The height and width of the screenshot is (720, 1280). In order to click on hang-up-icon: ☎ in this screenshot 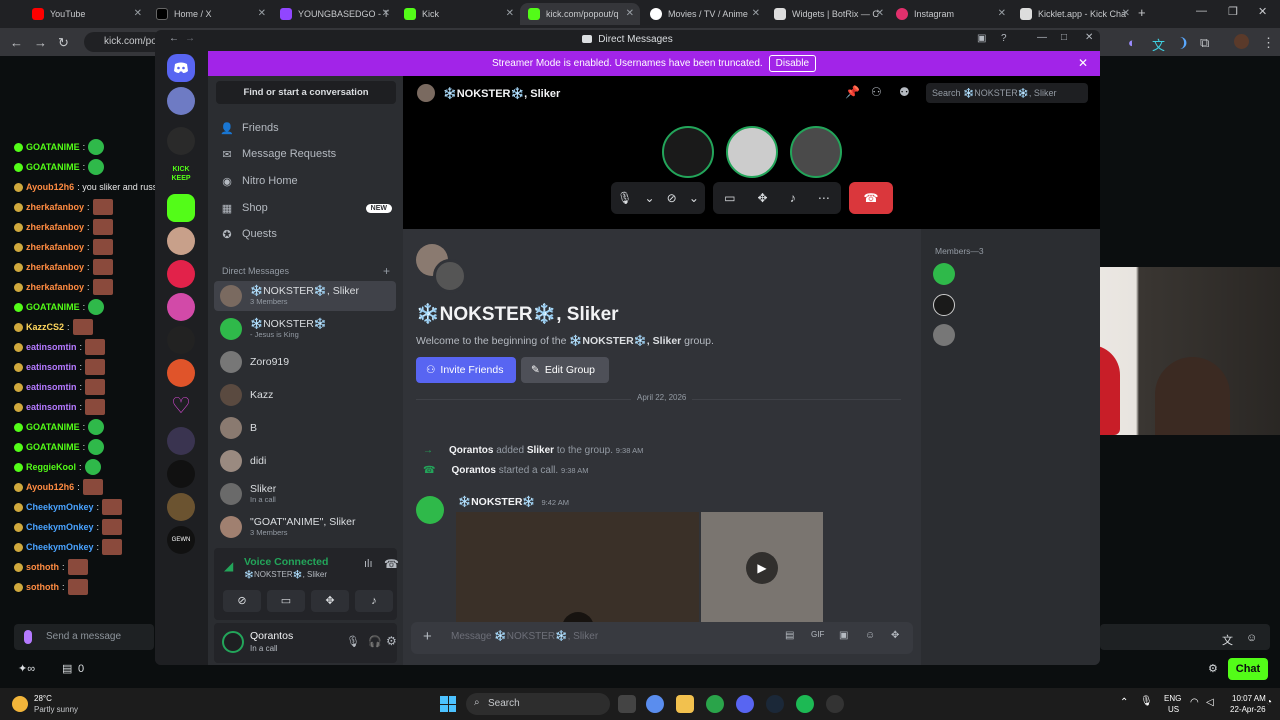, I will do `click(871, 198)`.